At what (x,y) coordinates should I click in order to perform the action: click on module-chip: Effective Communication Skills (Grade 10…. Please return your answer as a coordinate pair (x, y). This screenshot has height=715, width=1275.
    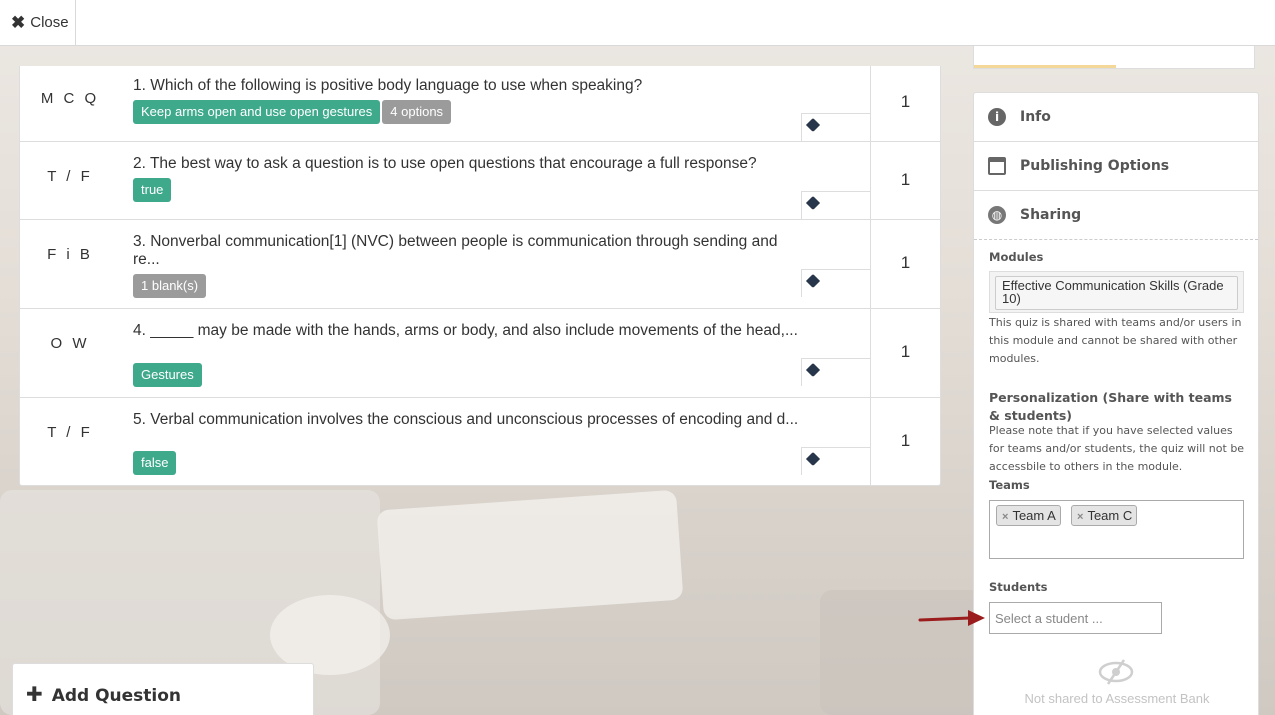
    Looking at the image, I should click on (1116, 293).